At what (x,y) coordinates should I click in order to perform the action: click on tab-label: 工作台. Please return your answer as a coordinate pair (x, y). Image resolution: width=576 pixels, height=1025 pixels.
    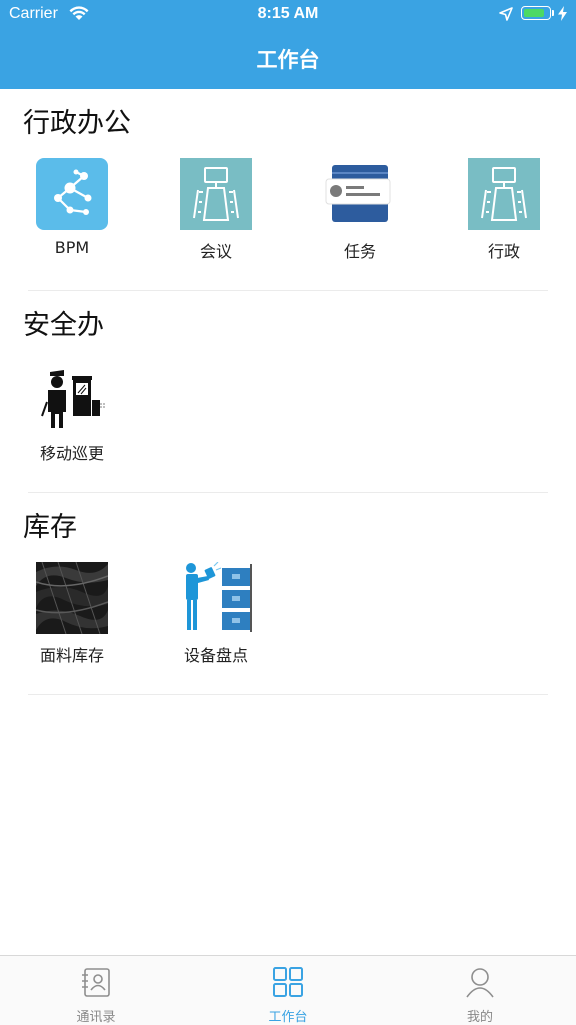
    Looking at the image, I should click on (288, 1017).